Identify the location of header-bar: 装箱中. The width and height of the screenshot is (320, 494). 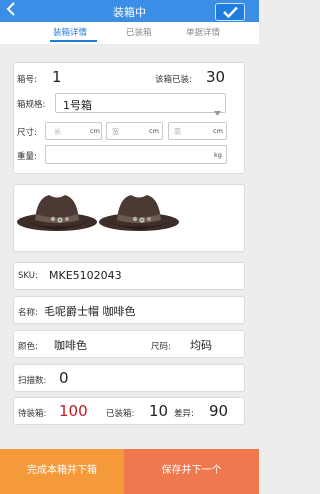
(129, 11).